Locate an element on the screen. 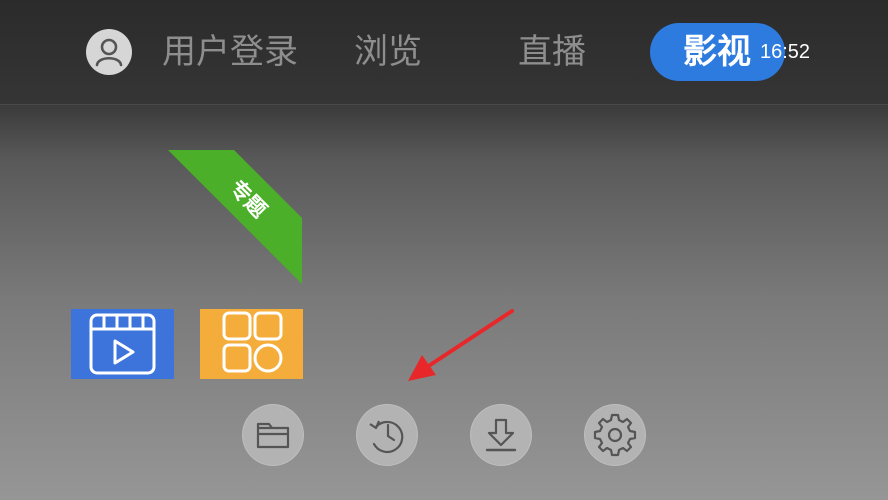  user-avatar is located at coordinates (109, 52).